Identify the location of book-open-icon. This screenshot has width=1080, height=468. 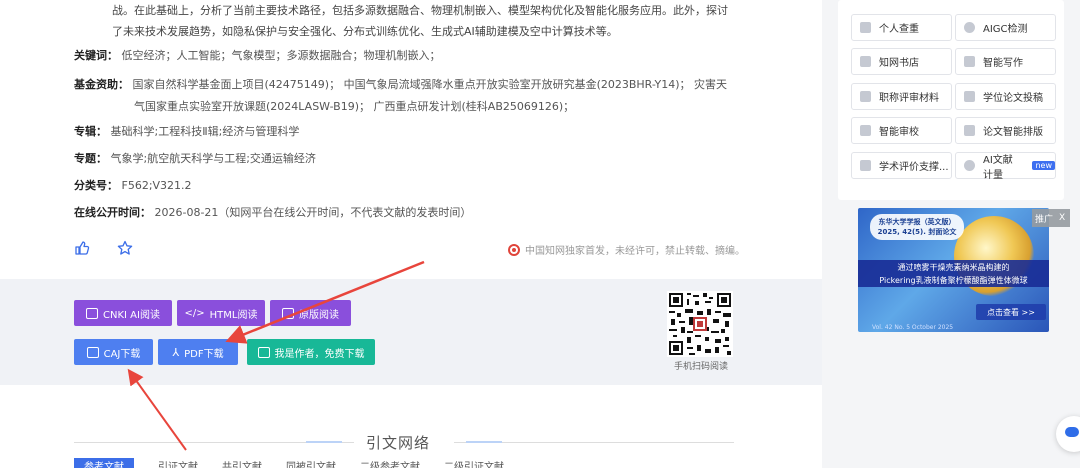
(288, 313).